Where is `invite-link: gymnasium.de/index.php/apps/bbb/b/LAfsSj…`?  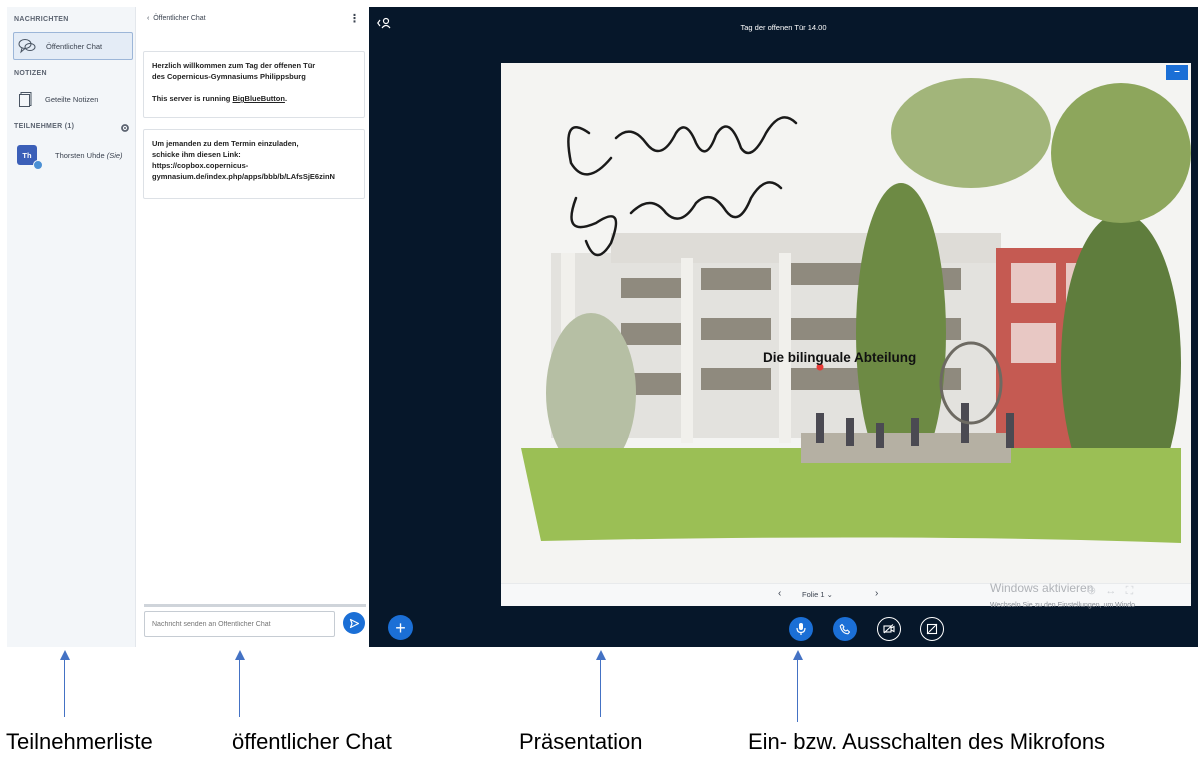
invite-link: gymnasium.de/index.php/apps/bbb/b/LAfsSj… is located at coordinates (254, 176).